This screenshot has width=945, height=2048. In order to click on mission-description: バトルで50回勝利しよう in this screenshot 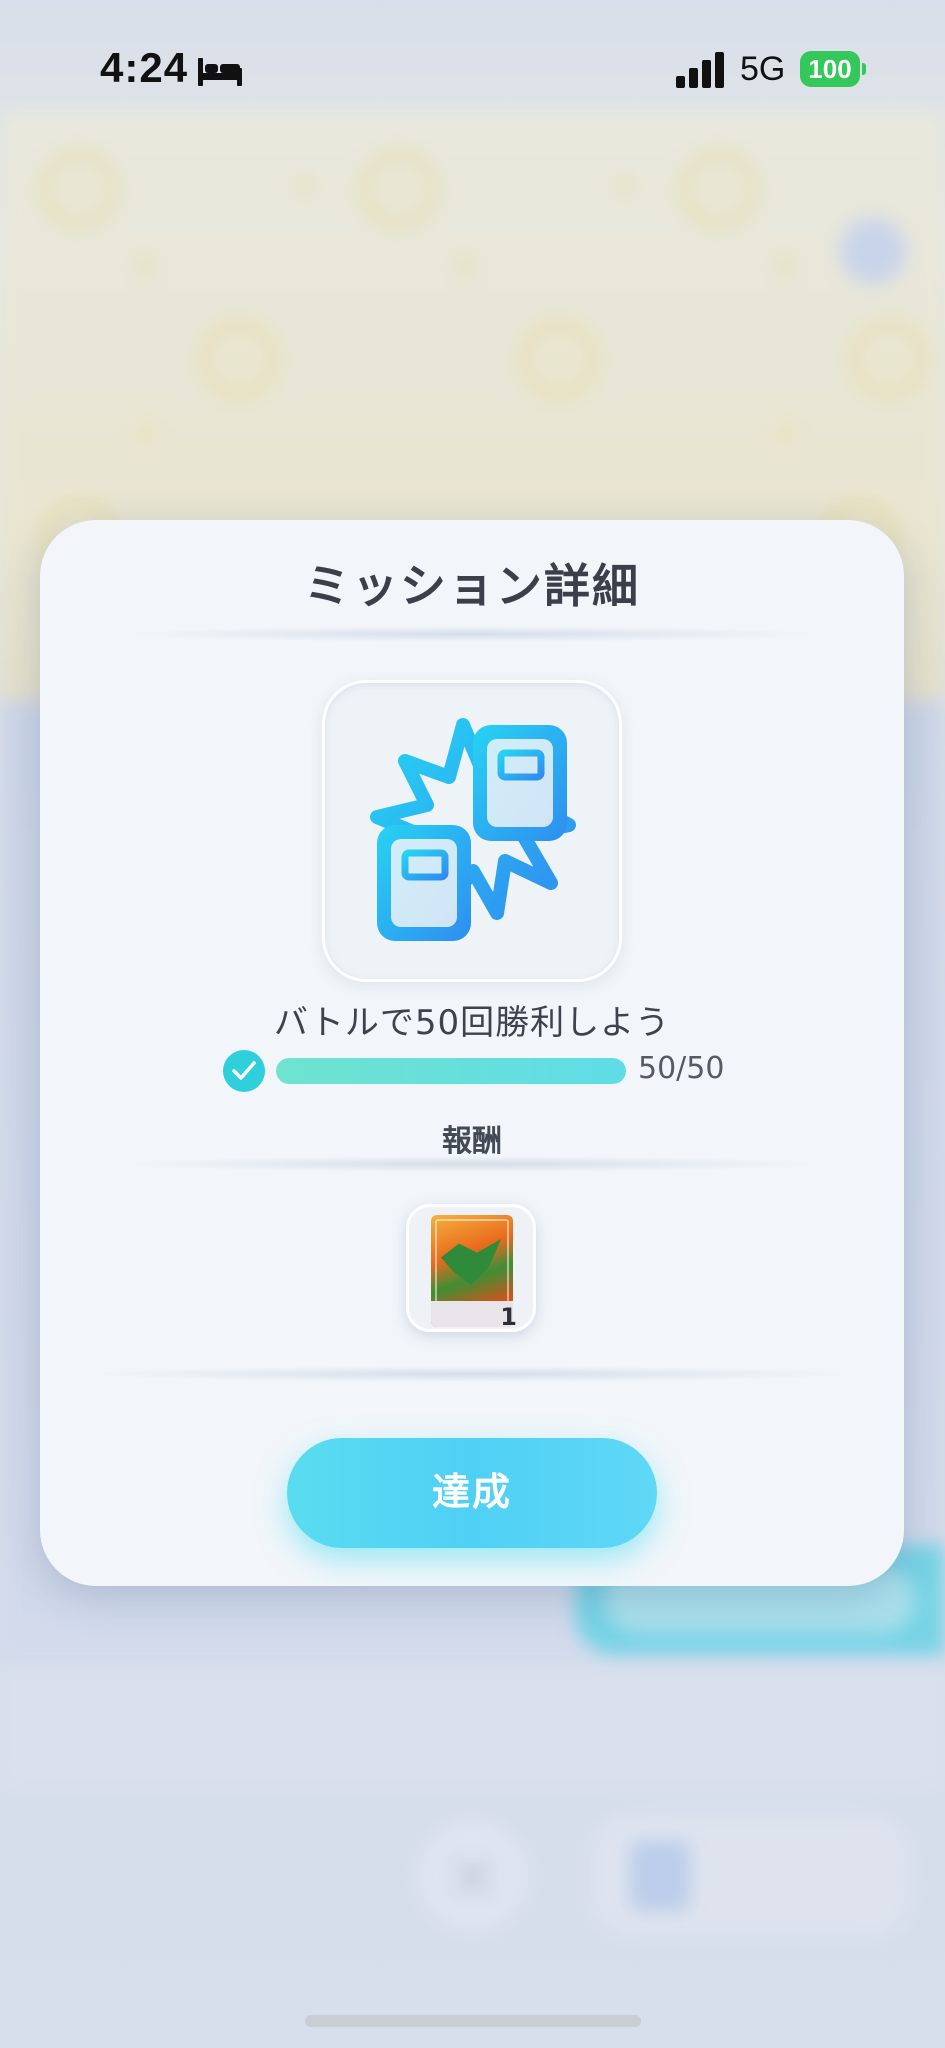, I will do `click(472, 1023)`.